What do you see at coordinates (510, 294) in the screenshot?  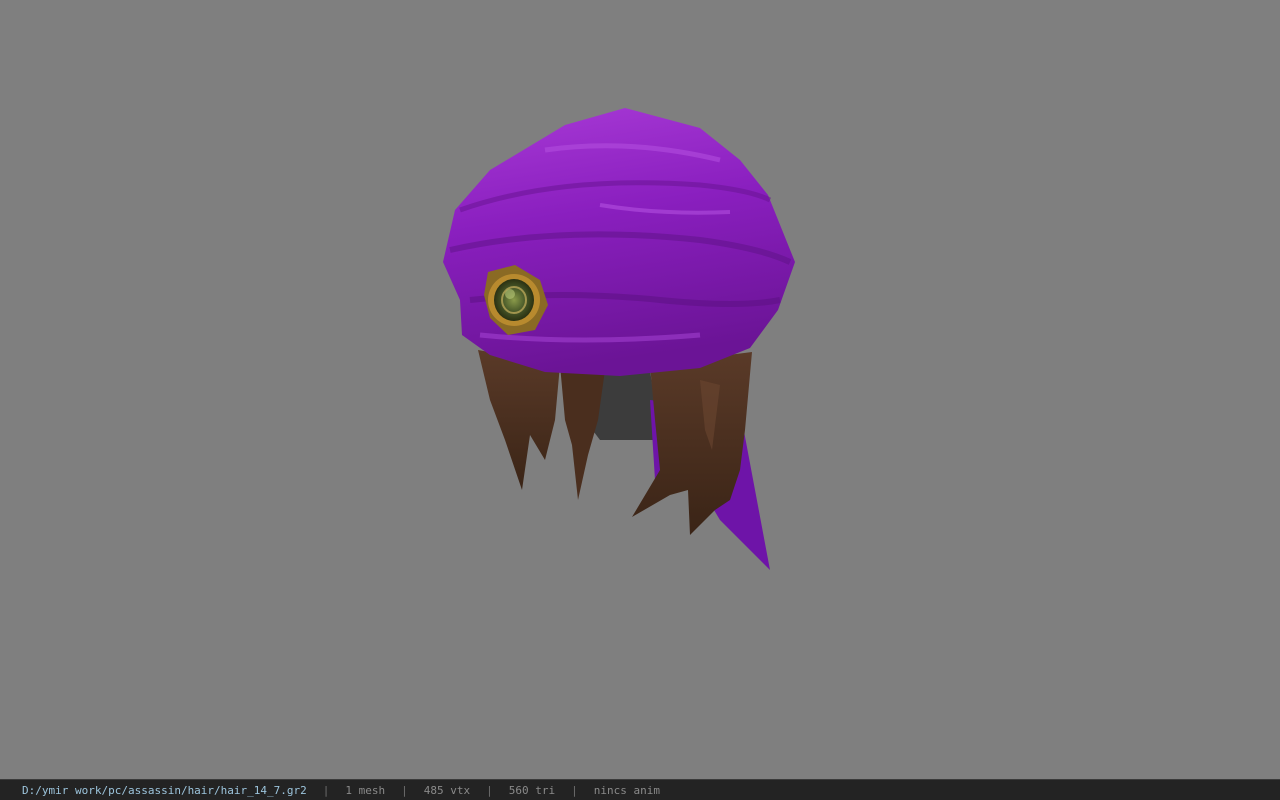 I see `gem-highlight-shape` at bounding box center [510, 294].